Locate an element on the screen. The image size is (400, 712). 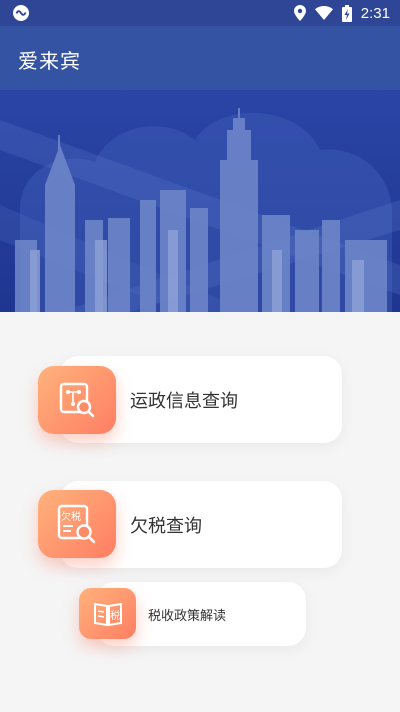
menu-label-tax-policy: 税收政策解读 is located at coordinates (187, 616).